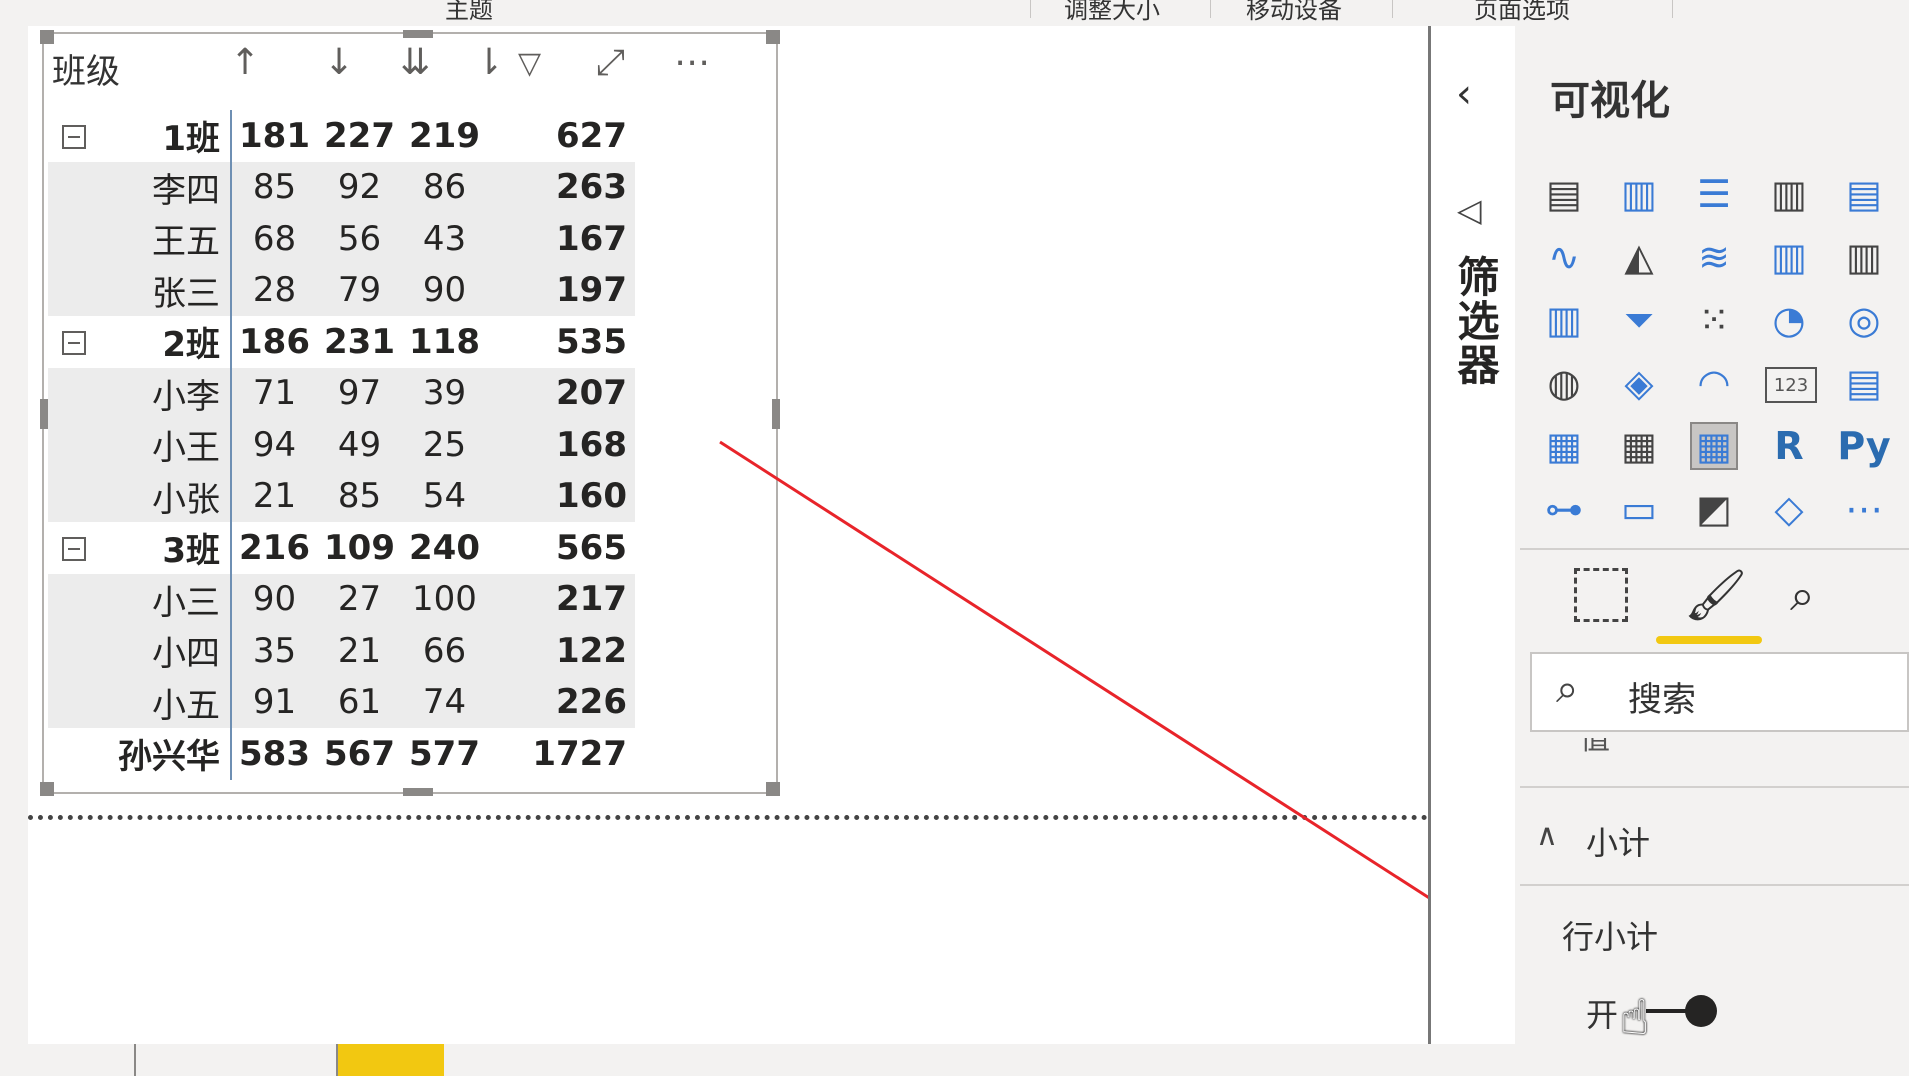 Image resolution: width=1909 pixels, height=1076 pixels. Describe the element at coordinates (1864, 383) in the screenshot. I see `multi-row-card-icon: ▤` at that location.